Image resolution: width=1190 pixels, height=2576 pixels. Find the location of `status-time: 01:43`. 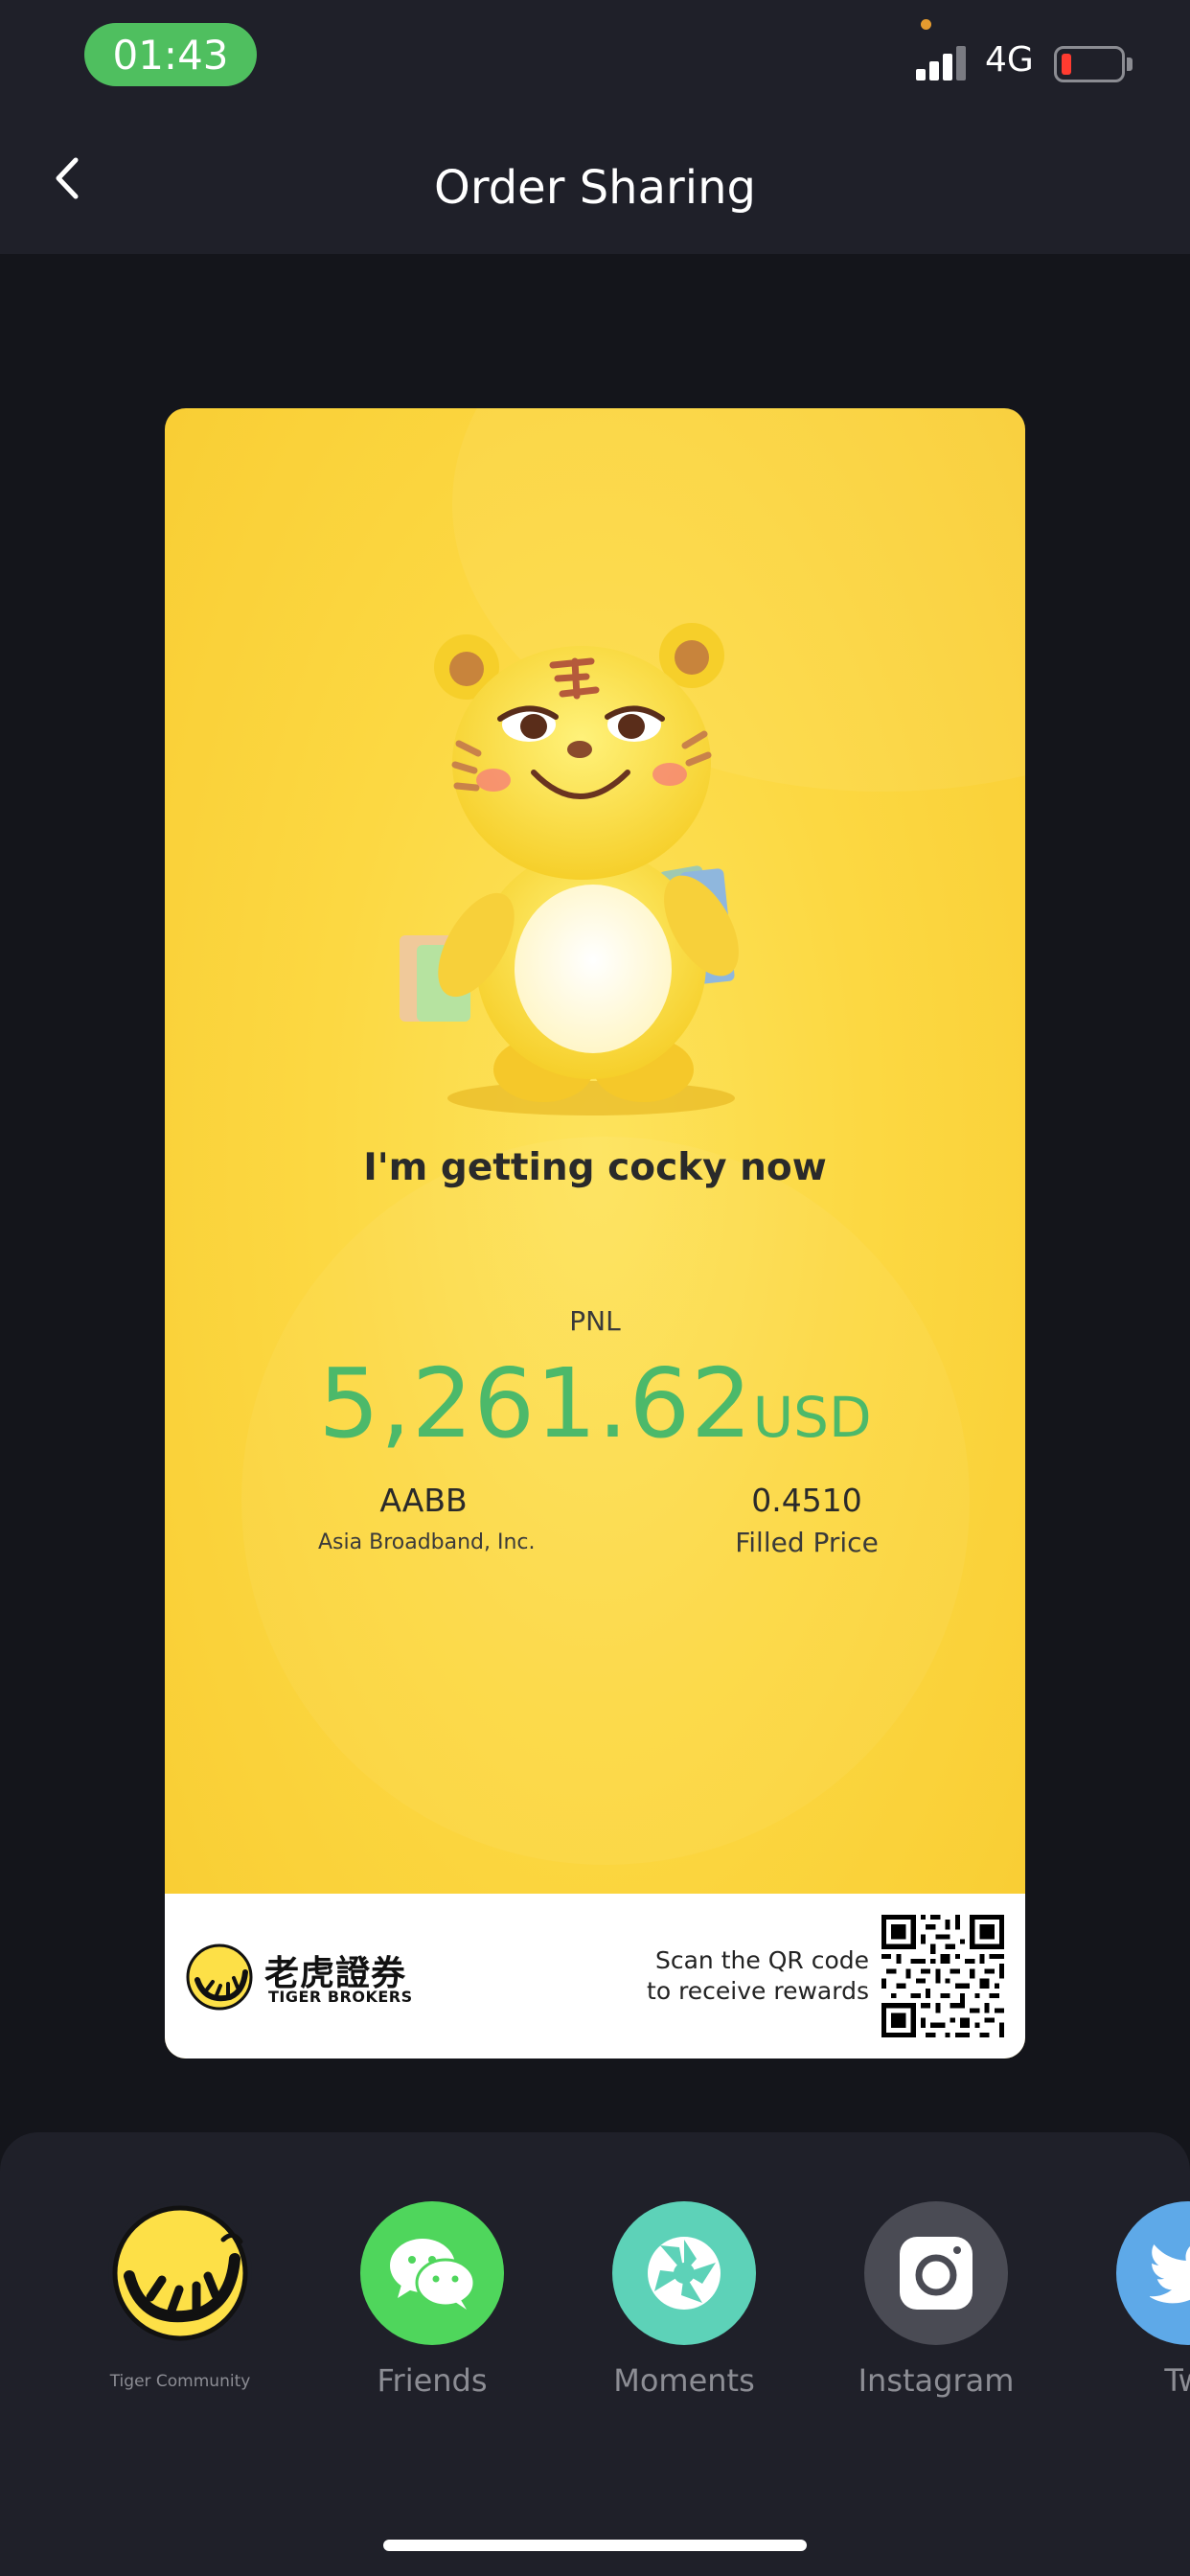

status-time: 01:43 is located at coordinates (171, 54).